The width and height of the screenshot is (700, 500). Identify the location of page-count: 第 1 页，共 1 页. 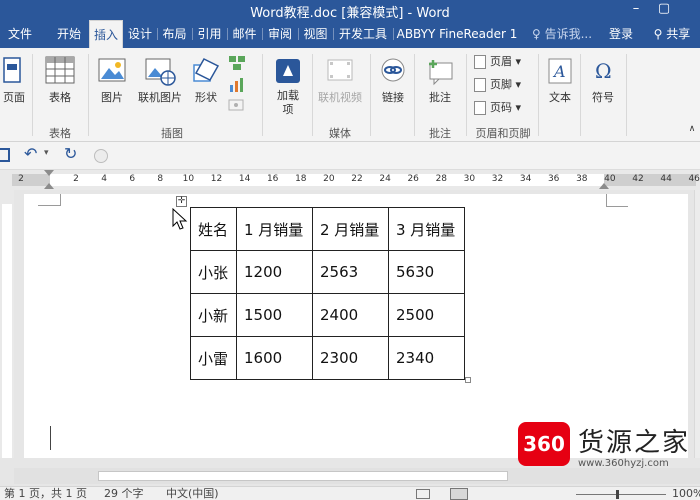
(45, 493).